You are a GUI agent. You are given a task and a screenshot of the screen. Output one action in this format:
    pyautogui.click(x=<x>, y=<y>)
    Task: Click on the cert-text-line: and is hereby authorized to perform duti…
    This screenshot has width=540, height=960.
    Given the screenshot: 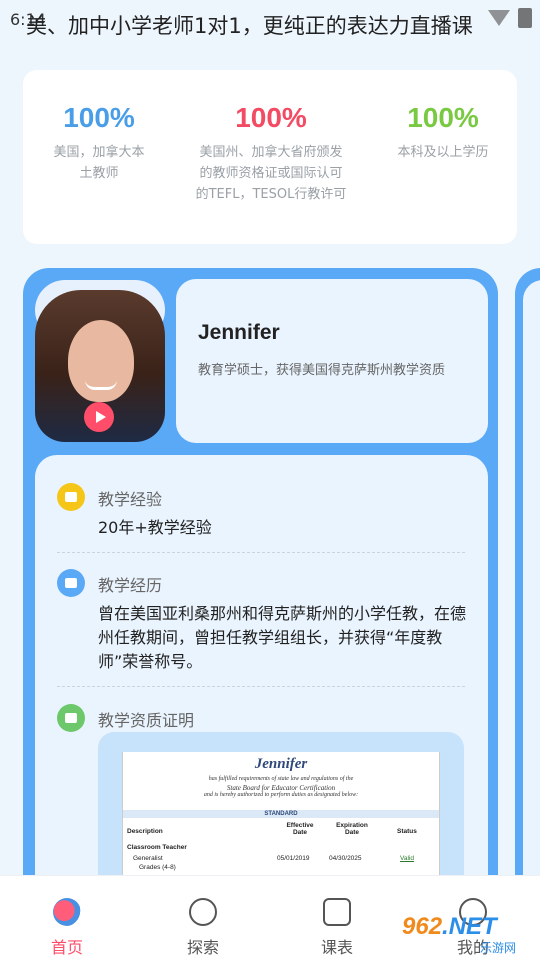 What is the action you would take?
    pyautogui.click(x=281, y=795)
    